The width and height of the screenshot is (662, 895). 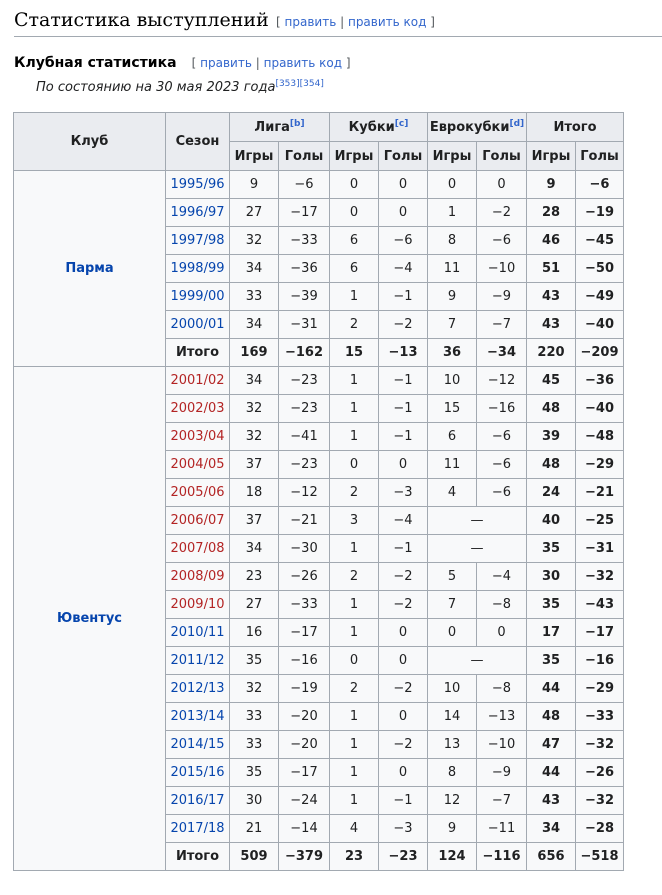 I want to click on subsection-edit-code-link: править код, so click(x=303, y=63).